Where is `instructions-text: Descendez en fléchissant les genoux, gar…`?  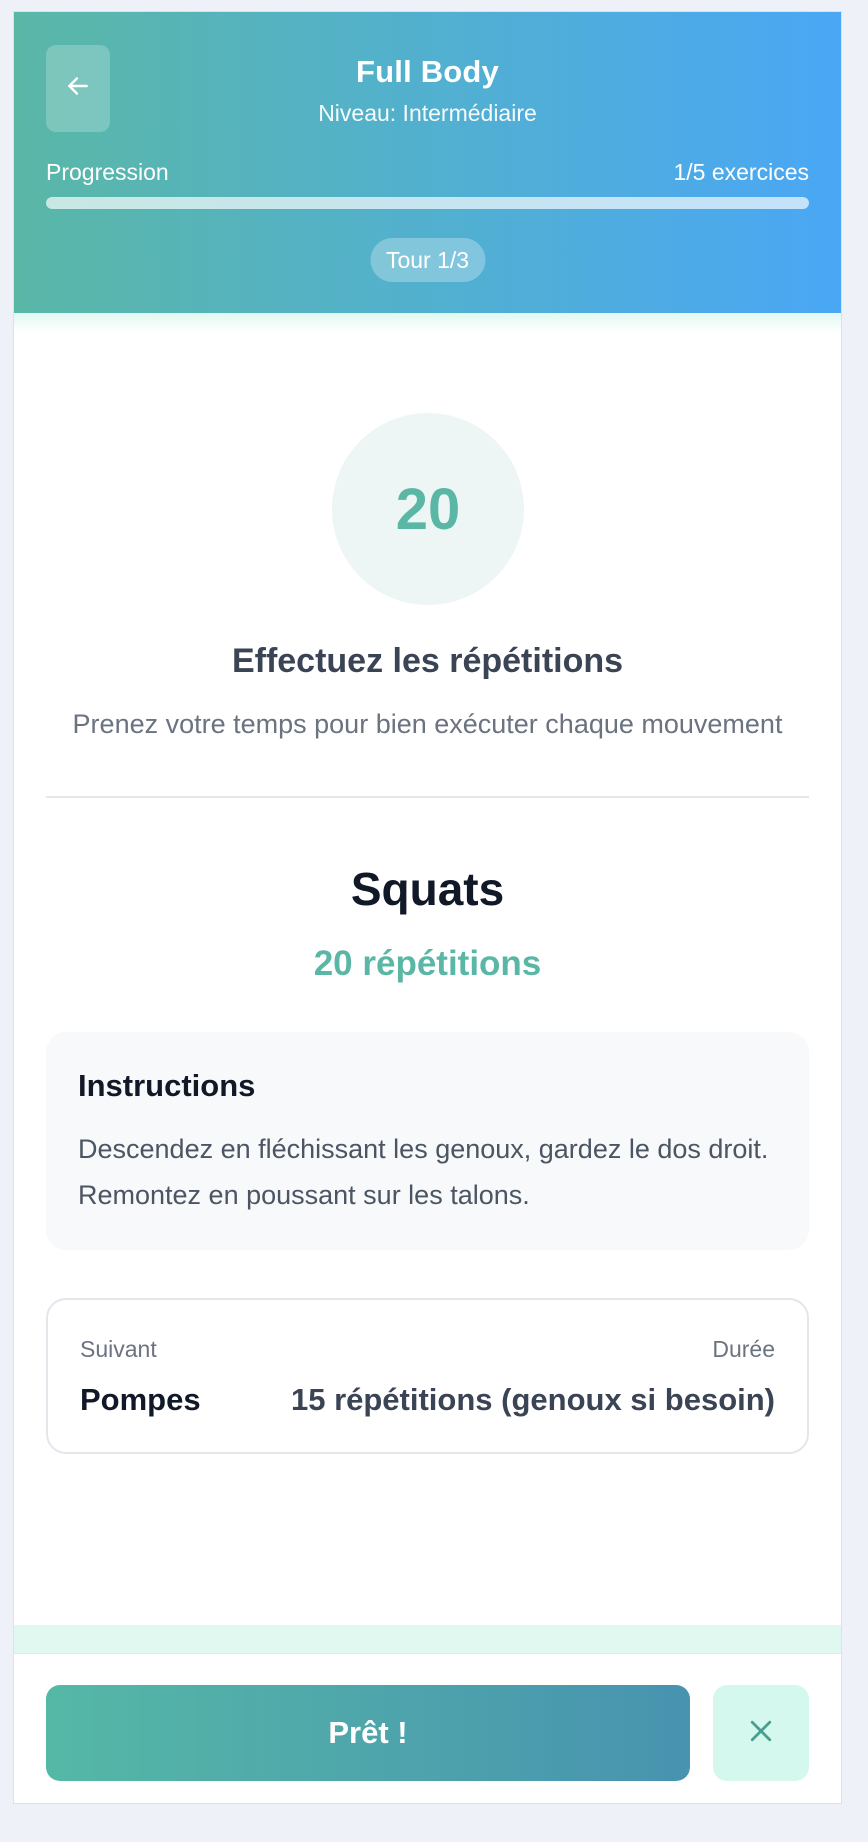
instructions-text: Descendez en fléchissant les genoux, gar… is located at coordinates (423, 1172).